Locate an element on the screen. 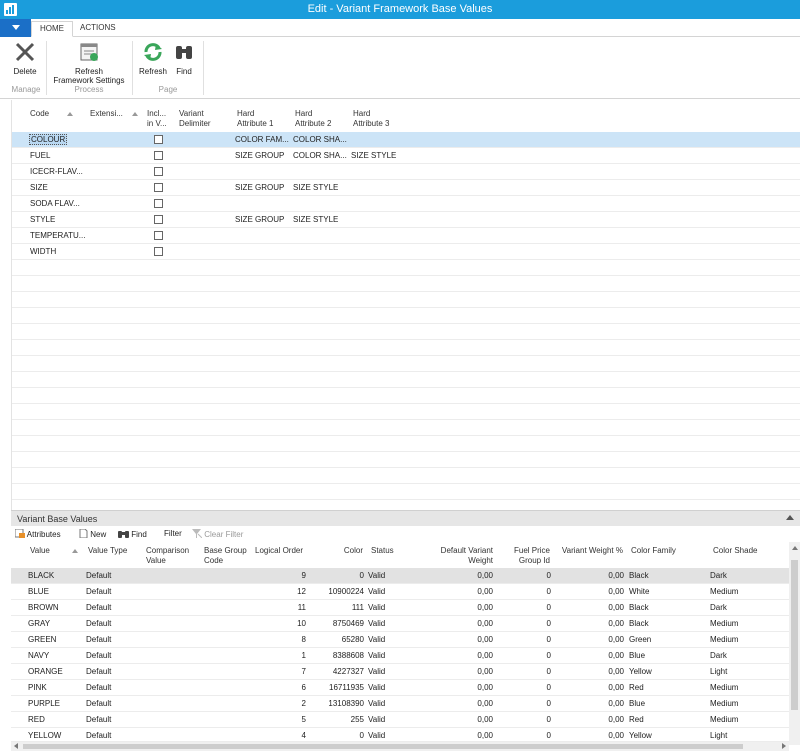 The height and width of the screenshot is (751, 800). cell-logical-order: 1 is located at coordinates (280, 655).